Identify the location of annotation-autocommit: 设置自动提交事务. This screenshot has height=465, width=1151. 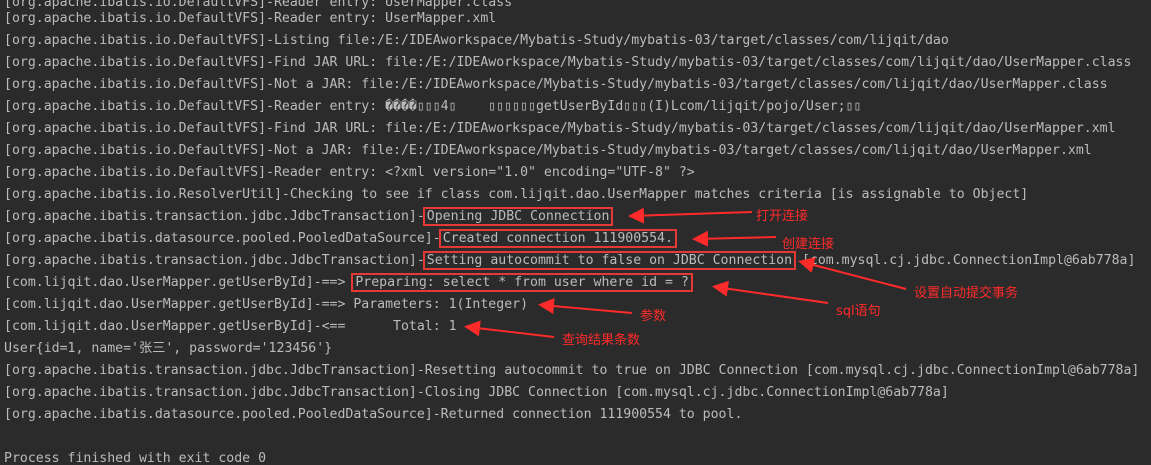
(966, 293).